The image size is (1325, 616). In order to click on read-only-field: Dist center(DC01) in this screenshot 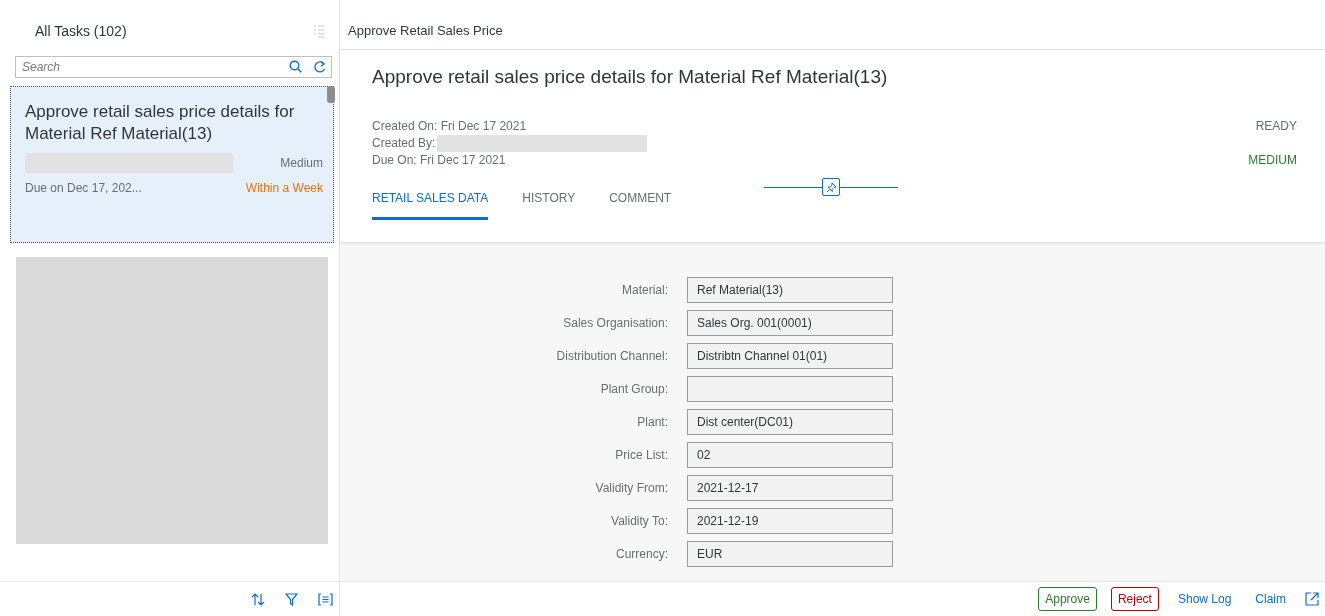, I will do `click(790, 422)`.